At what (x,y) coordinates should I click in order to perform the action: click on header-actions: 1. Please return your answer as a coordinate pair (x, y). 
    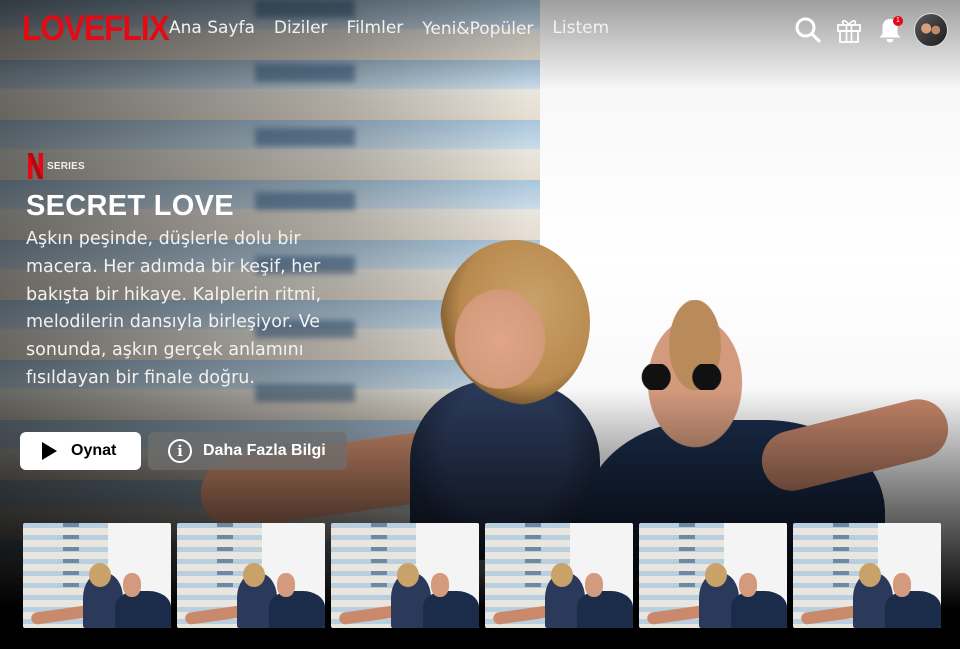
    Looking at the image, I should click on (866, 30).